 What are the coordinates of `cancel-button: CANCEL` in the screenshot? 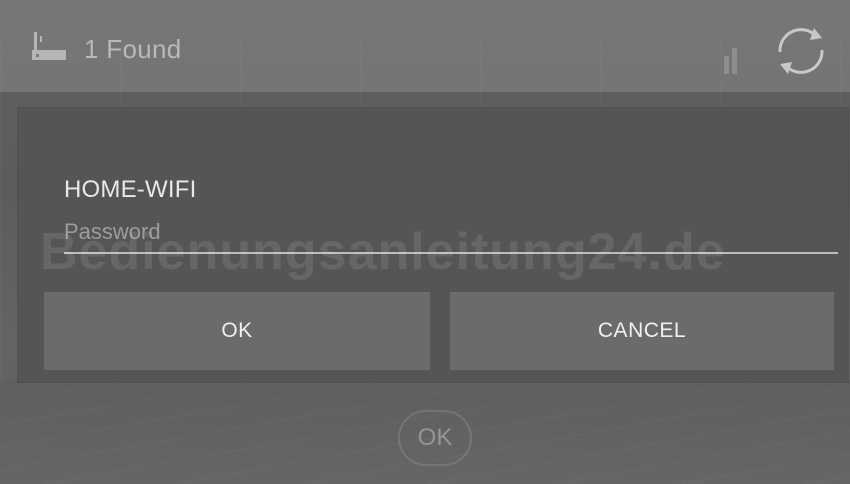 It's located at (642, 331).